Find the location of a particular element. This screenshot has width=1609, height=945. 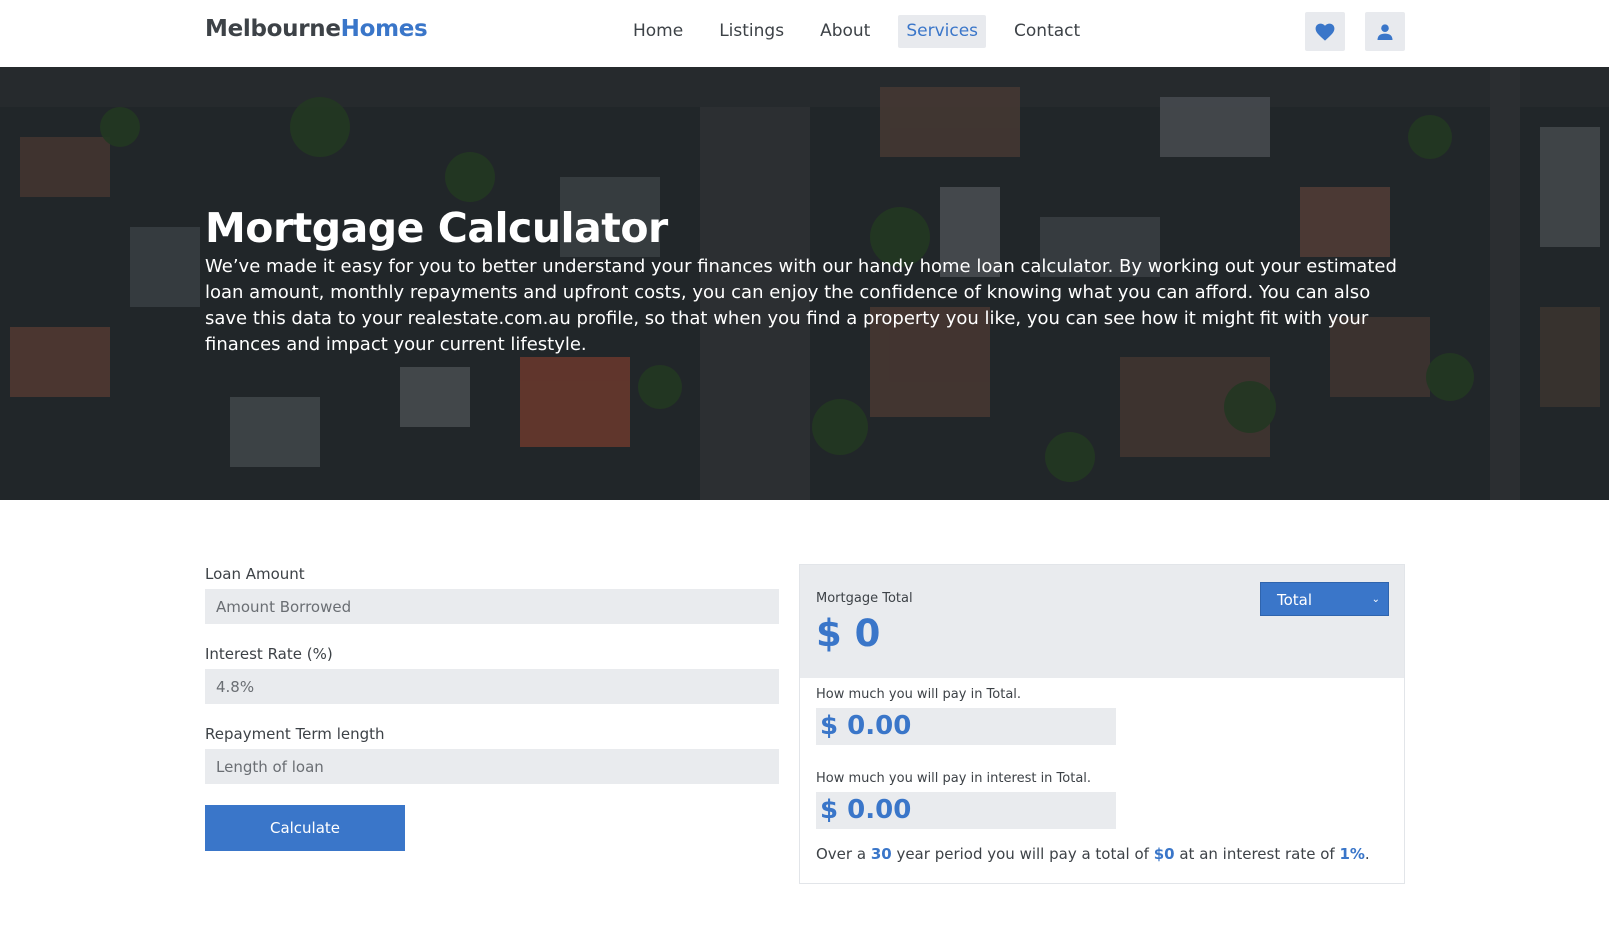

total-period-select-value: Total is located at coordinates (1295, 600).